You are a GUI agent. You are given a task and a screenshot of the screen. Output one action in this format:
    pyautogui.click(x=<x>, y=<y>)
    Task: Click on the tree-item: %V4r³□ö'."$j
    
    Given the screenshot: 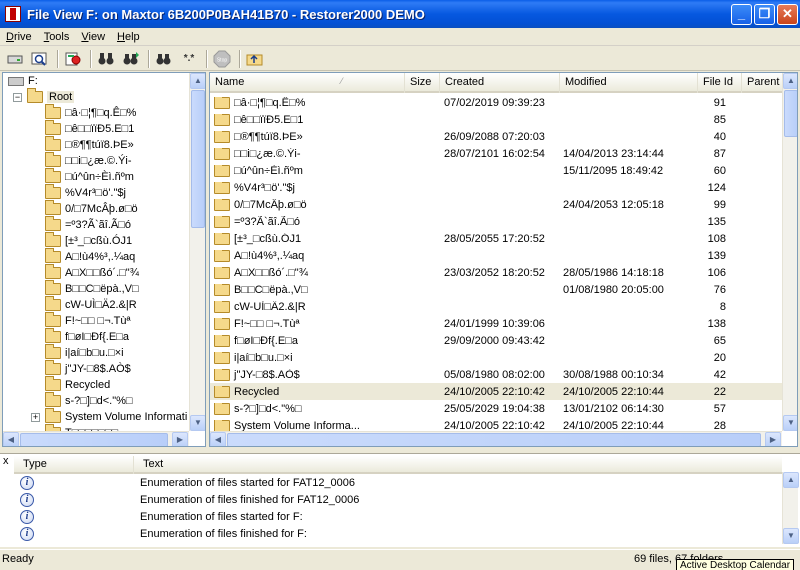 What is the action you would take?
    pyautogui.click(x=85, y=192)
    